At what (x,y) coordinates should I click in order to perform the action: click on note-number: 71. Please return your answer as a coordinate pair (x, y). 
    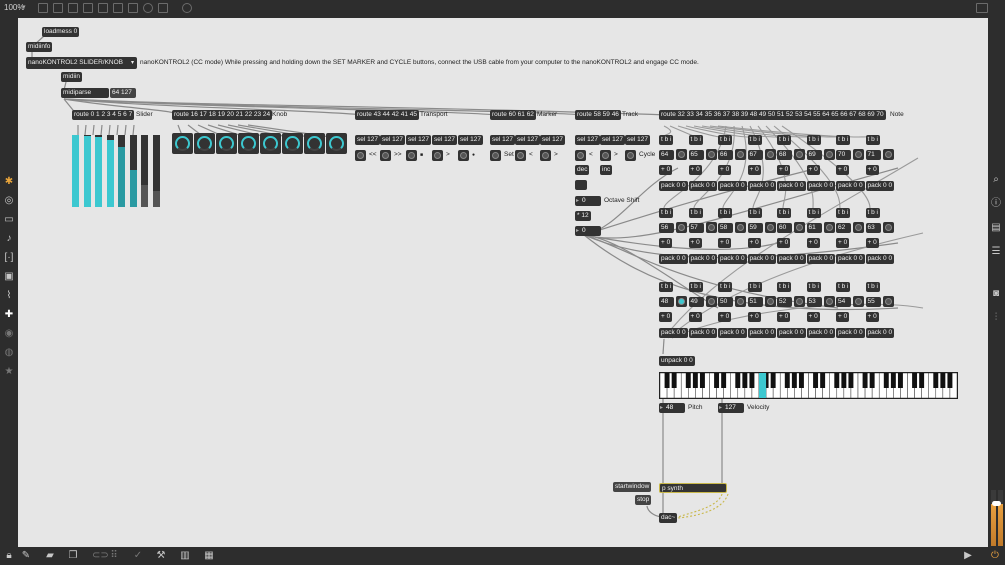
    Looking at the image, I should click on (873, 155).